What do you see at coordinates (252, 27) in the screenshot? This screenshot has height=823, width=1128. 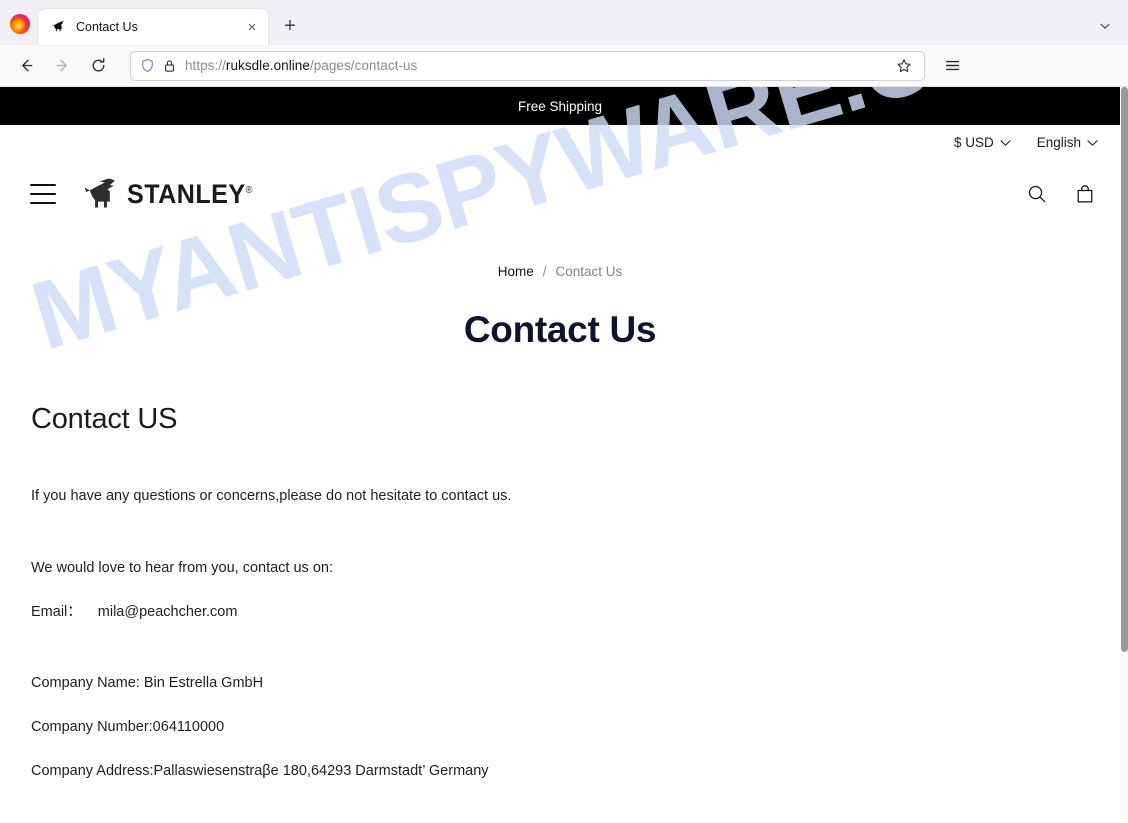 I see `tab-close-icon: ×` at bounding box center [252, 27].